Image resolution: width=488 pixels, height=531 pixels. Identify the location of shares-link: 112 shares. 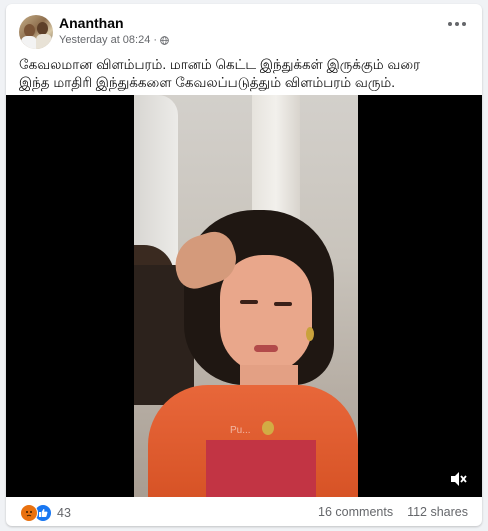
(437, 512).